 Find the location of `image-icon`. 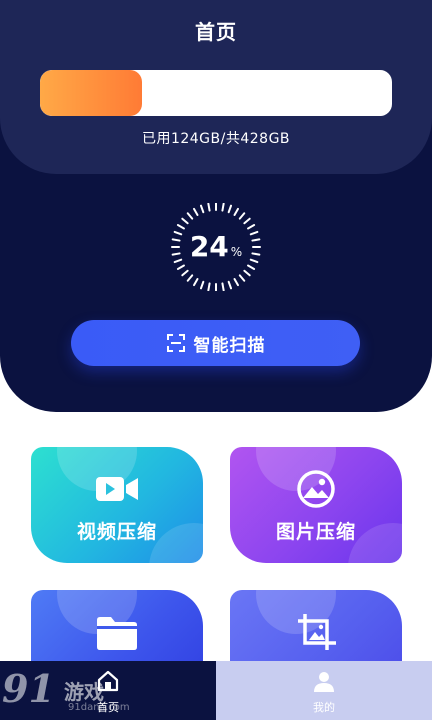

image-icon is located at coordinates (316, 489).